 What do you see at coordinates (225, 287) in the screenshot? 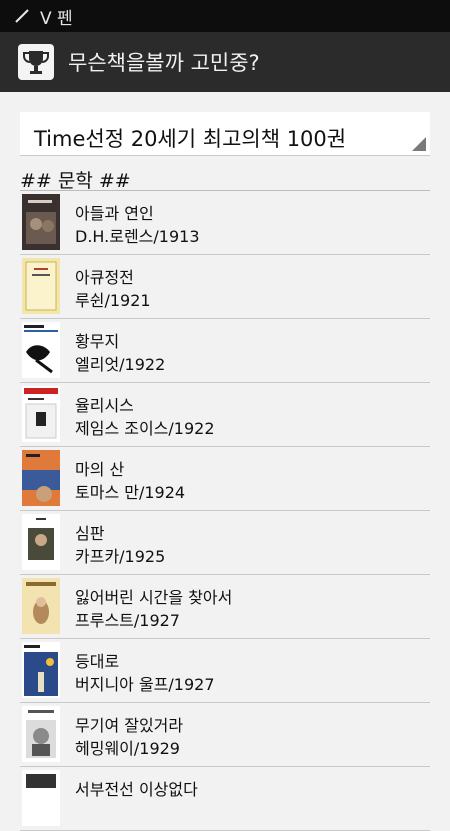
I see `list-item: 아큐정전 루쉰/1921` at bounding box center [225, 287].